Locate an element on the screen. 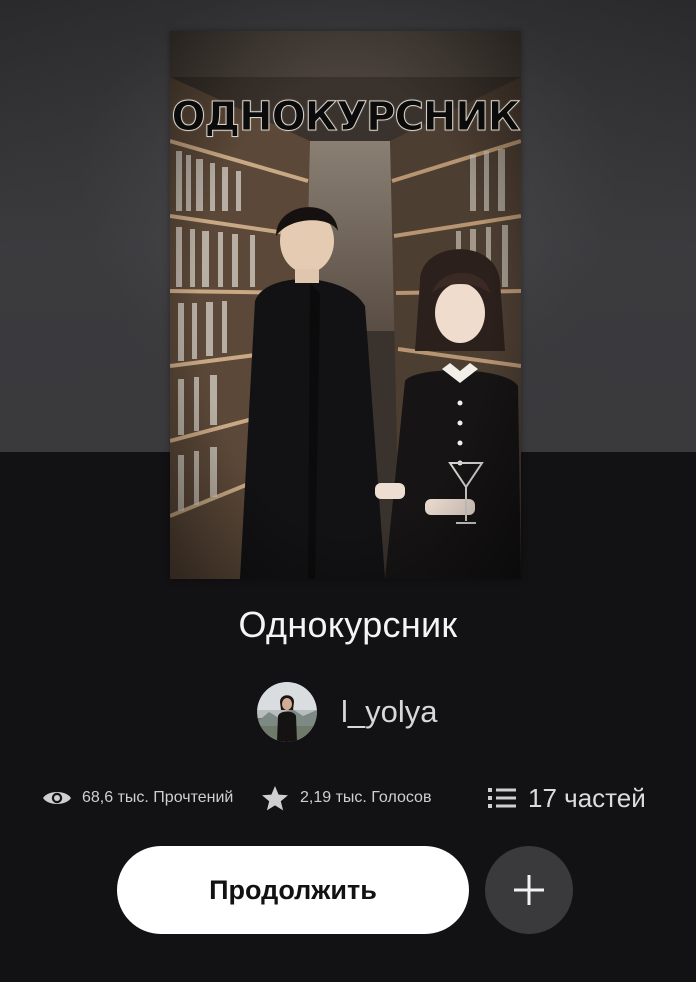 This screenshot has height=982, width=696. plus-icon is located at coordinates (529, 890).